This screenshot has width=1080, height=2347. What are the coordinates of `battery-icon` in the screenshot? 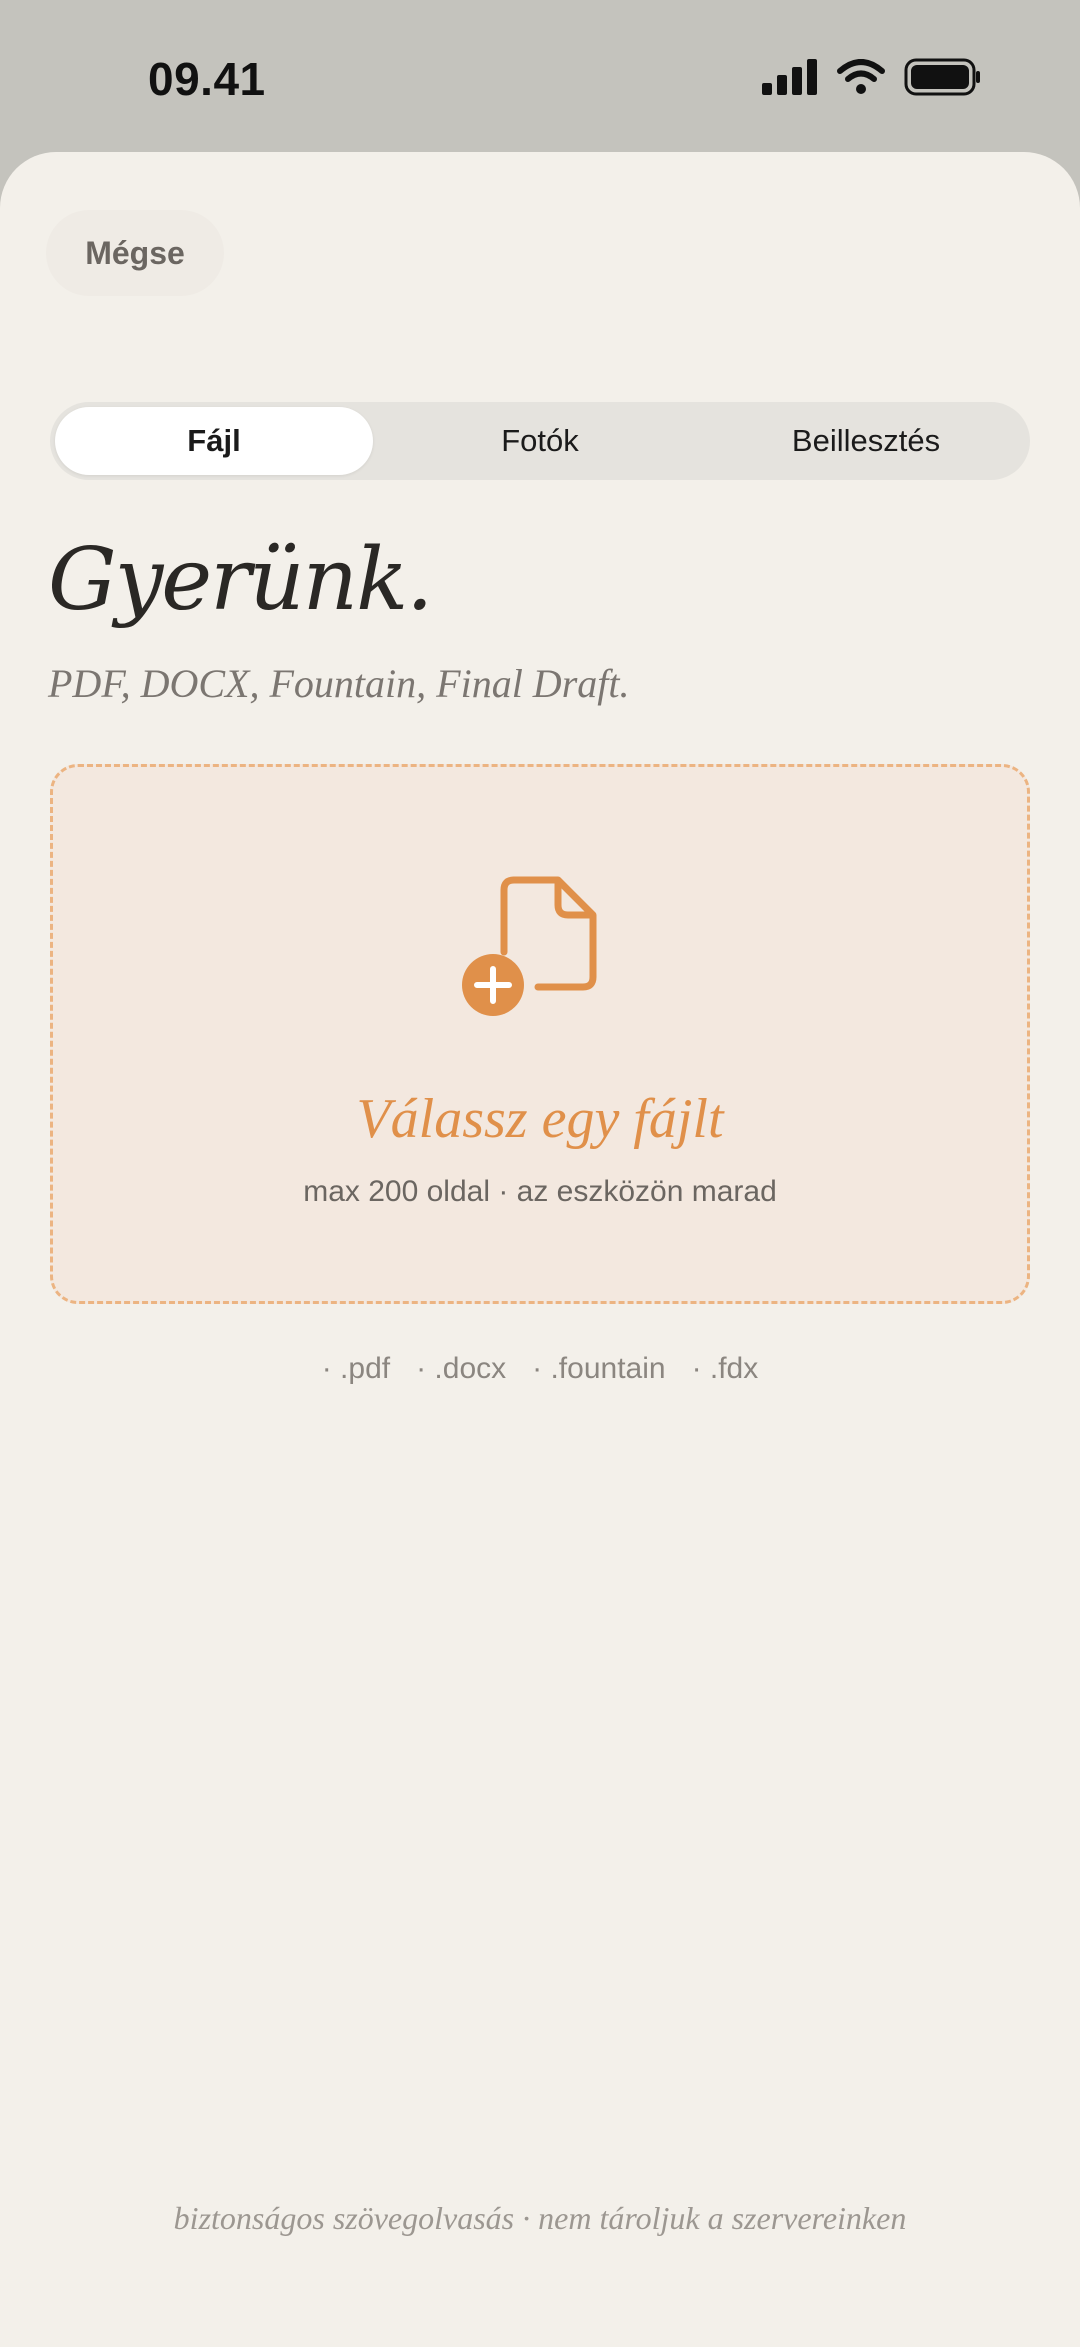 It's located at (942, 77).